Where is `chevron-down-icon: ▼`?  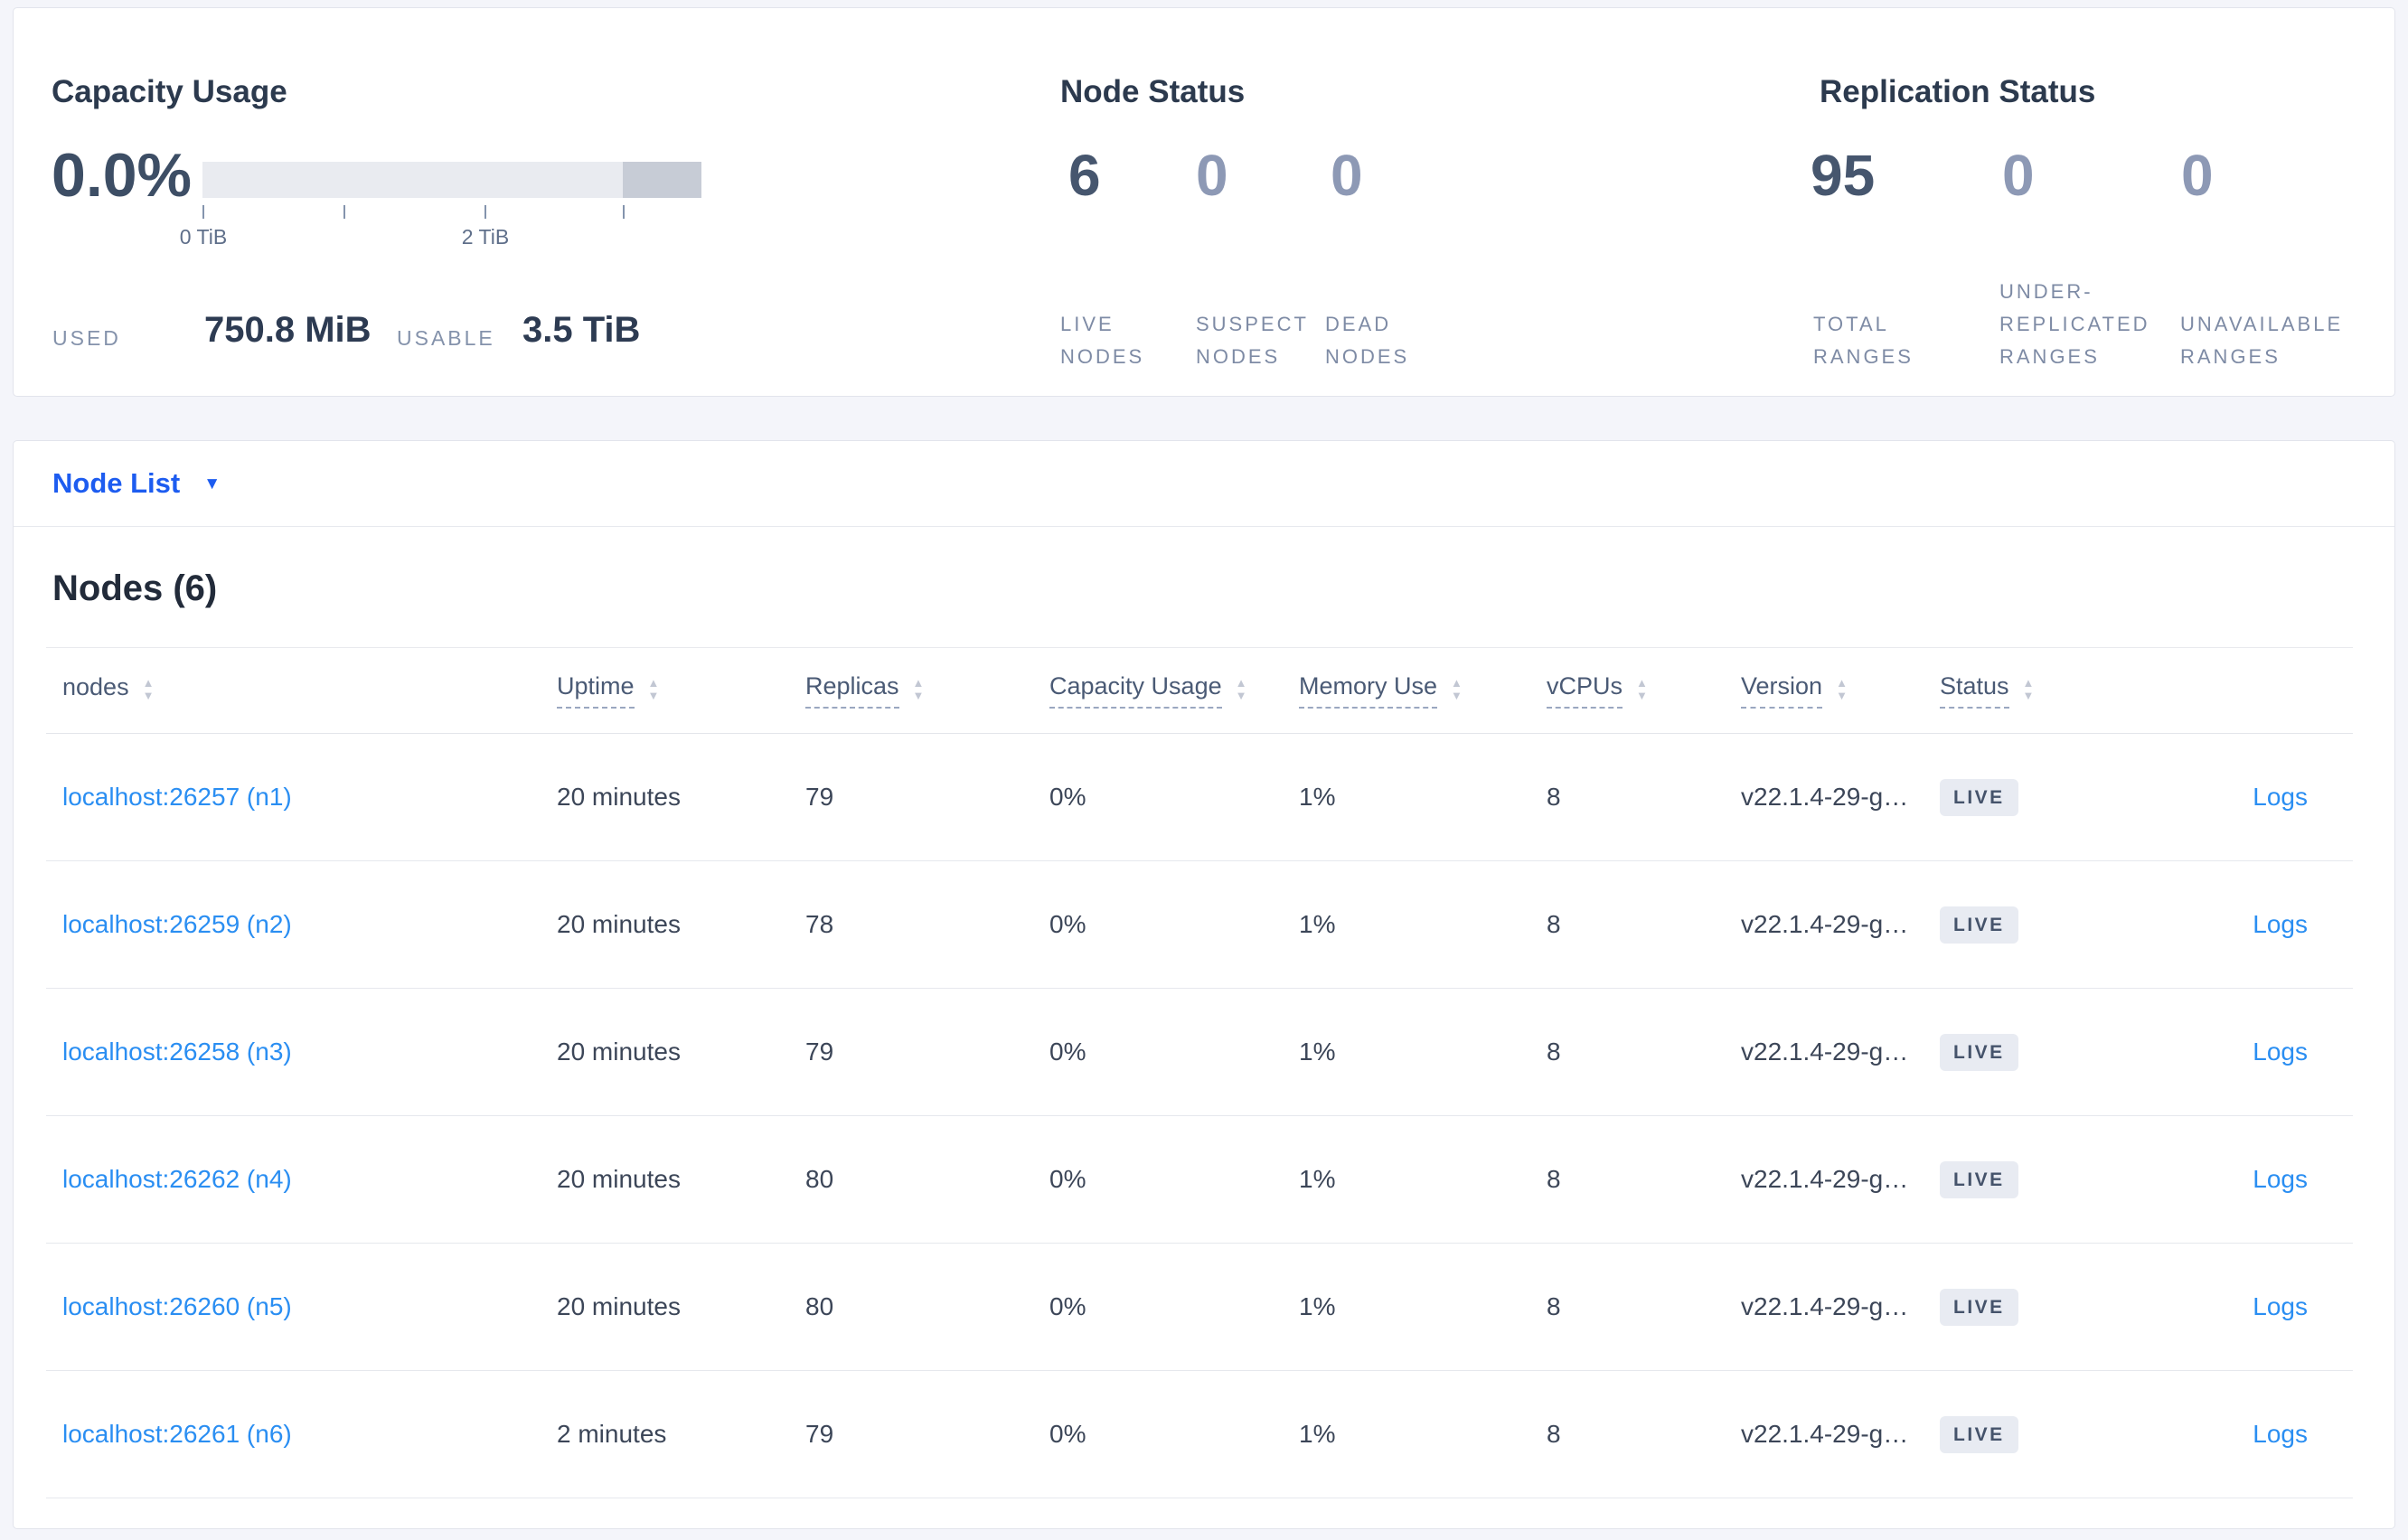
chevron-down-icon: ▼ is located at coordinates (212, 483).